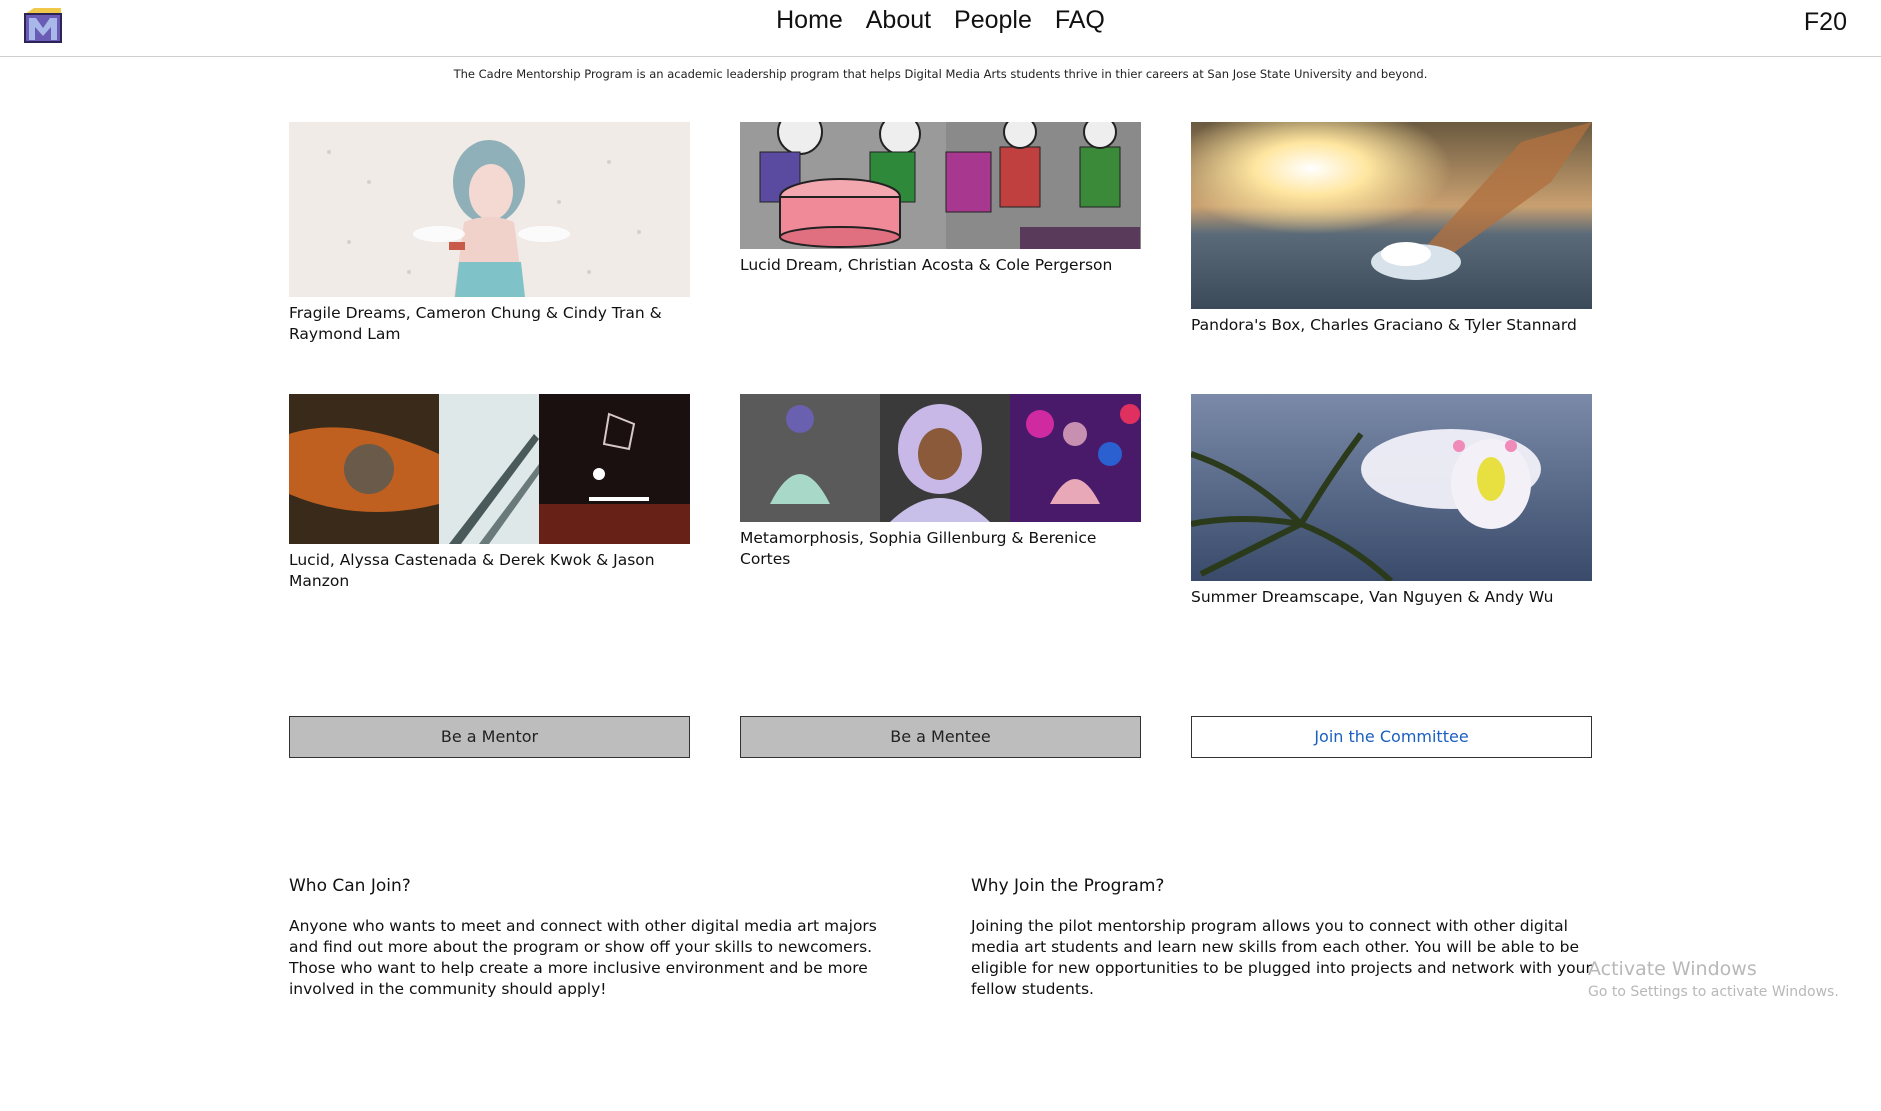  What do you see at coordinates (1391, 737) in the screenshot?
I see `join-committee-button: Join the Committee` at bounding box center [1391, 737].